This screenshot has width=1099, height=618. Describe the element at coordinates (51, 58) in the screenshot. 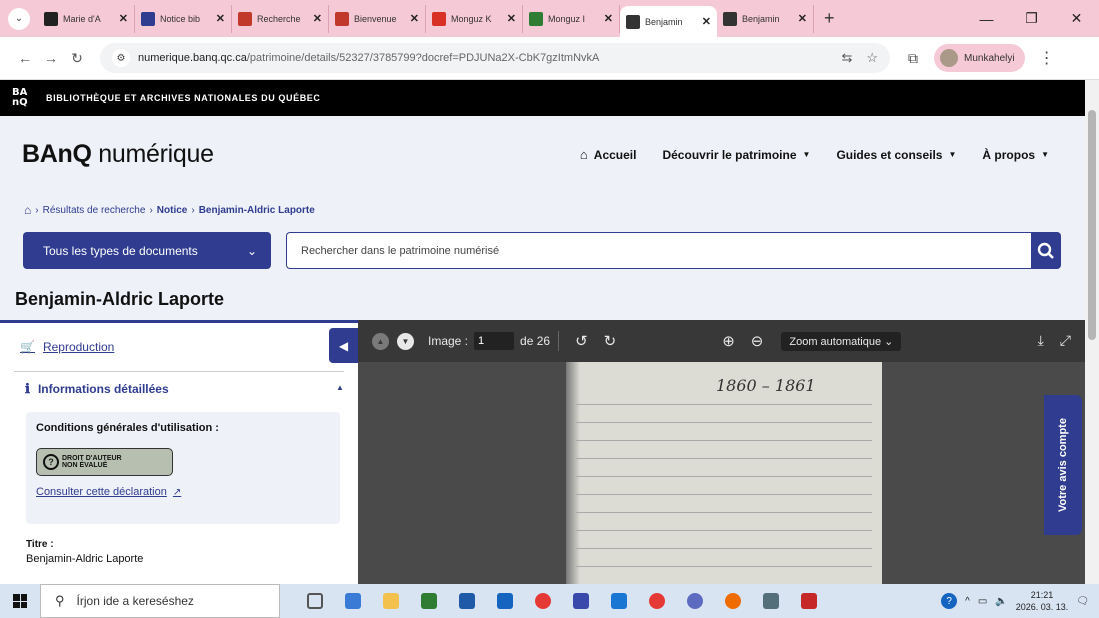

I see `forward-button: →` at that location.